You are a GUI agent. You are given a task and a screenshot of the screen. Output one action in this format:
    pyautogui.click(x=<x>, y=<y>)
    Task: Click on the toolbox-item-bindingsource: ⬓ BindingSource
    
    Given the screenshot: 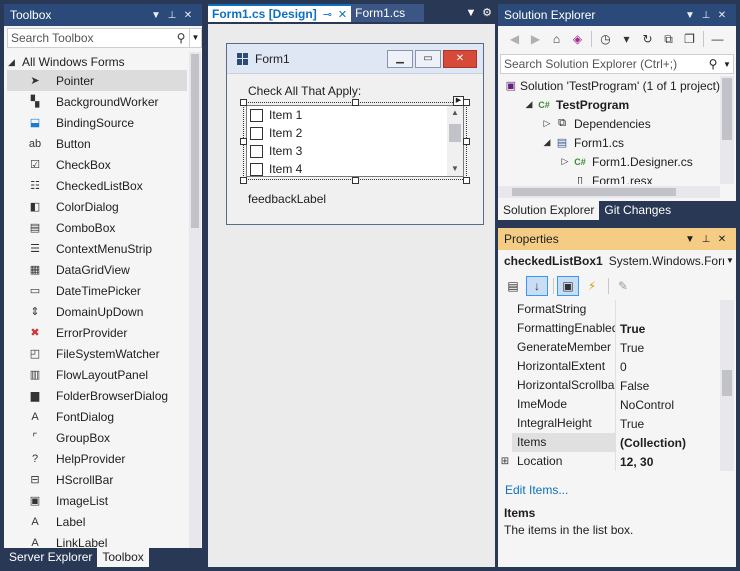 What is the action you would take?
    pyautogui.click(x=97, y=122)
    